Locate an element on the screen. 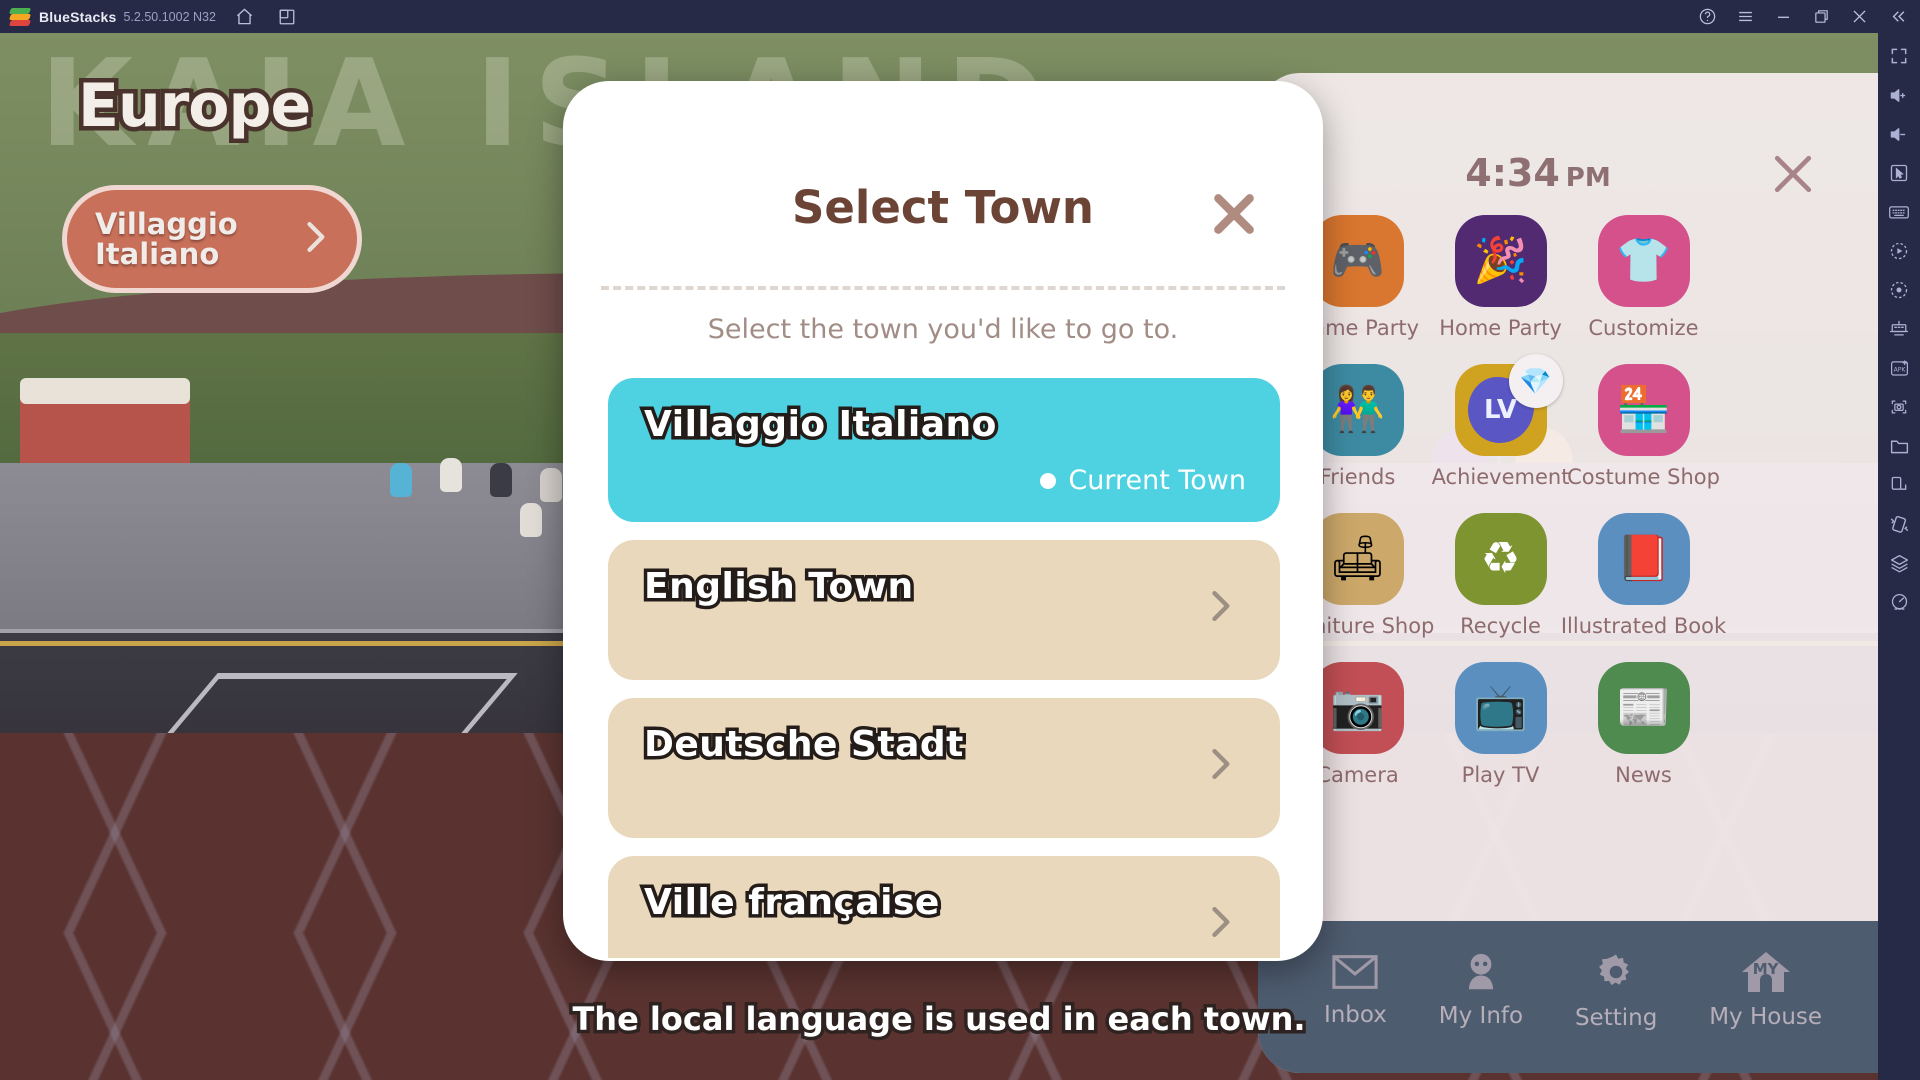 The image size is (1920, 1080). app-label: Home Party is located at coordinates (1500, 328).